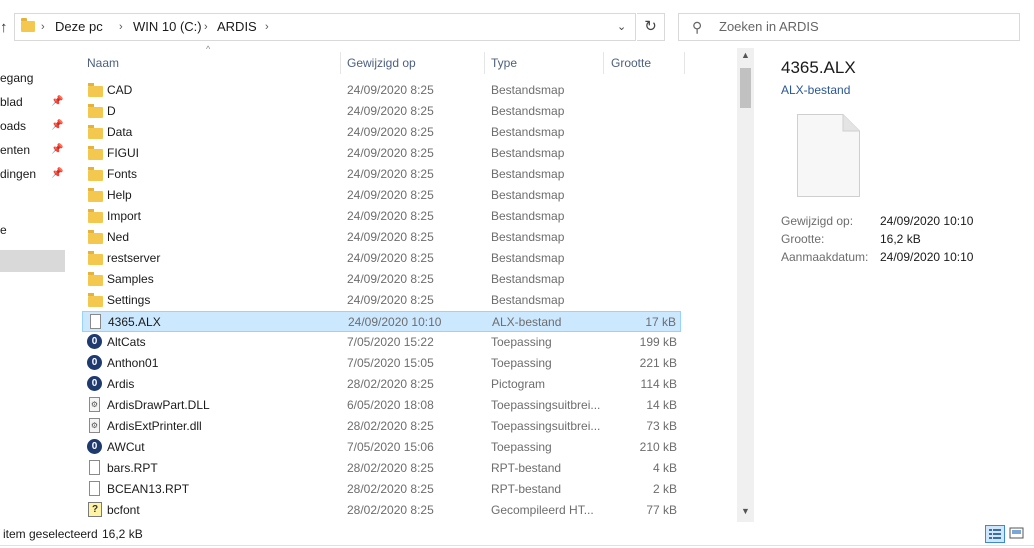 The width and height of the screenshot is (1034, 548). Describe the element at coordinates (134, 322) in the screenshot. I see `file-name: 4365.ALX` at that location.